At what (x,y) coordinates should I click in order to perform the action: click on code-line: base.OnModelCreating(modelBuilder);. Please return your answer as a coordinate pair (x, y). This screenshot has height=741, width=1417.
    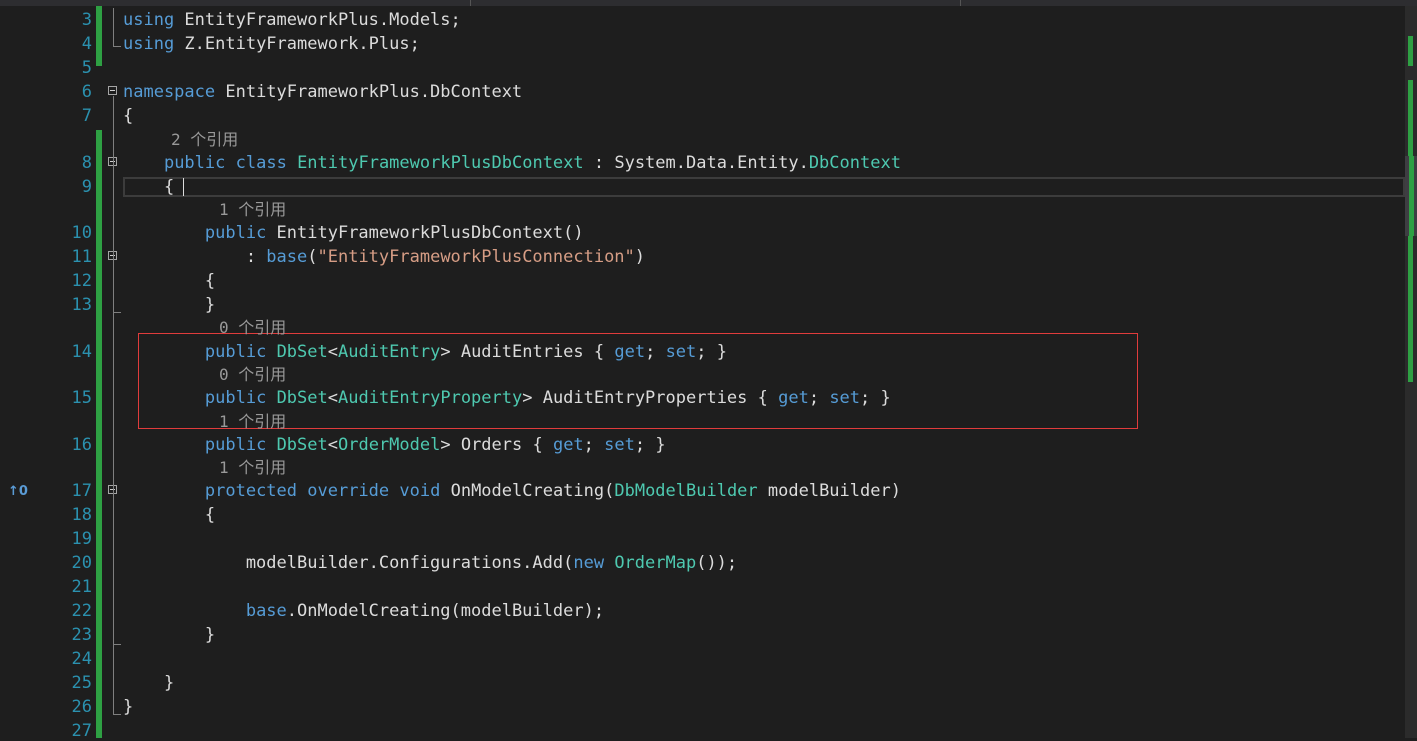
    Looking at the image, I should click on (363, 611).